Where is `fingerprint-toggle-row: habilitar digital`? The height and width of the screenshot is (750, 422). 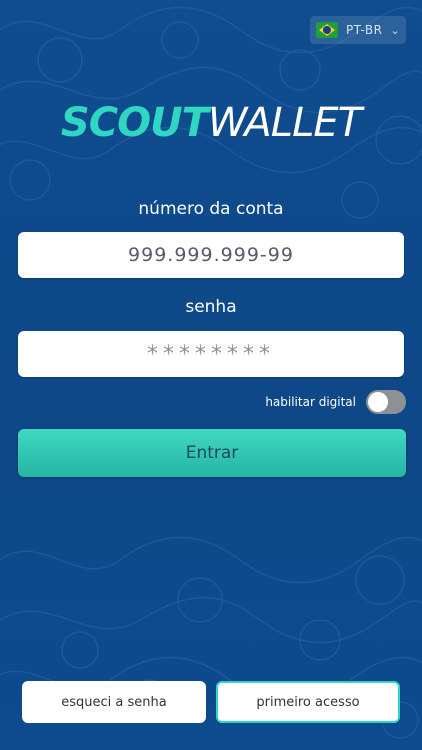 fingerprint-toggle-row: habilitar digital is located at coordinates (335, 402).